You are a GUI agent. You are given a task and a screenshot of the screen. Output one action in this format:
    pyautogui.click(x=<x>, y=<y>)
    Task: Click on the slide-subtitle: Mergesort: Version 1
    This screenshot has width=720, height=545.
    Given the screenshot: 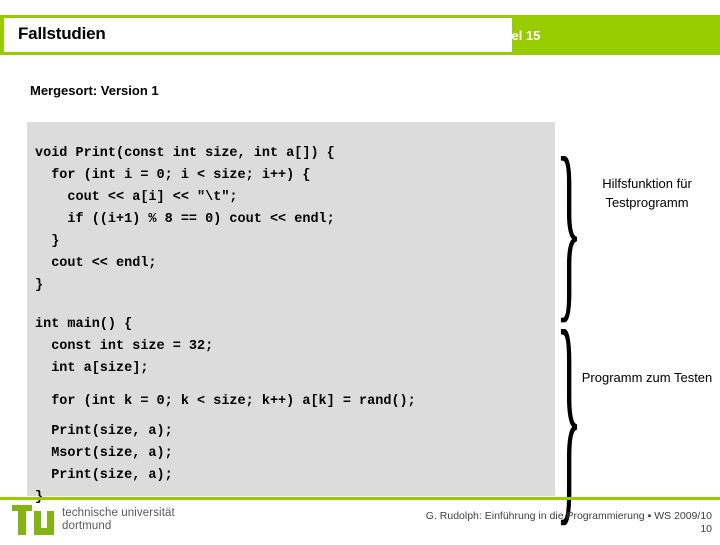 What is the action you would take?
    pyautogui.click(x=94, y=90)
    